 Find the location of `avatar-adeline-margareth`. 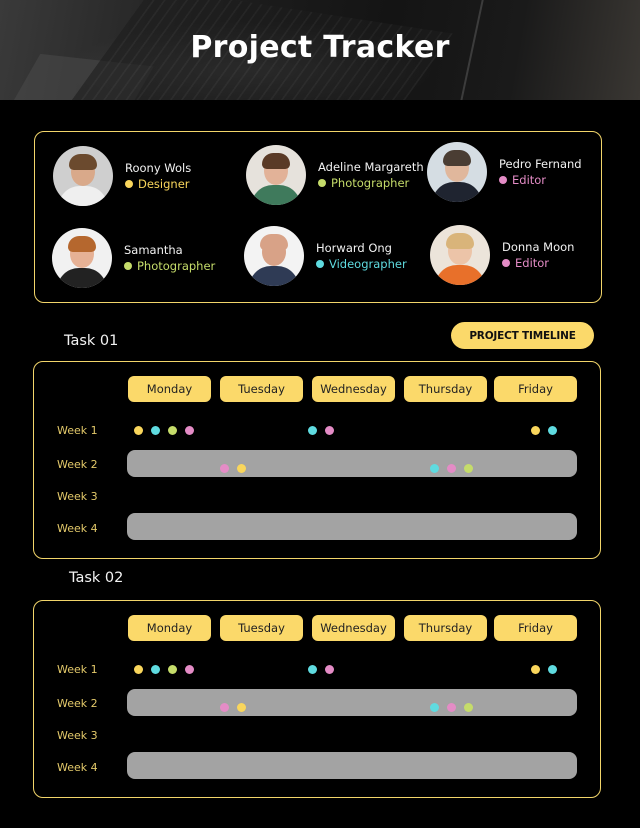

avatar-adeline-margareth is located at coordinates (276, 175).